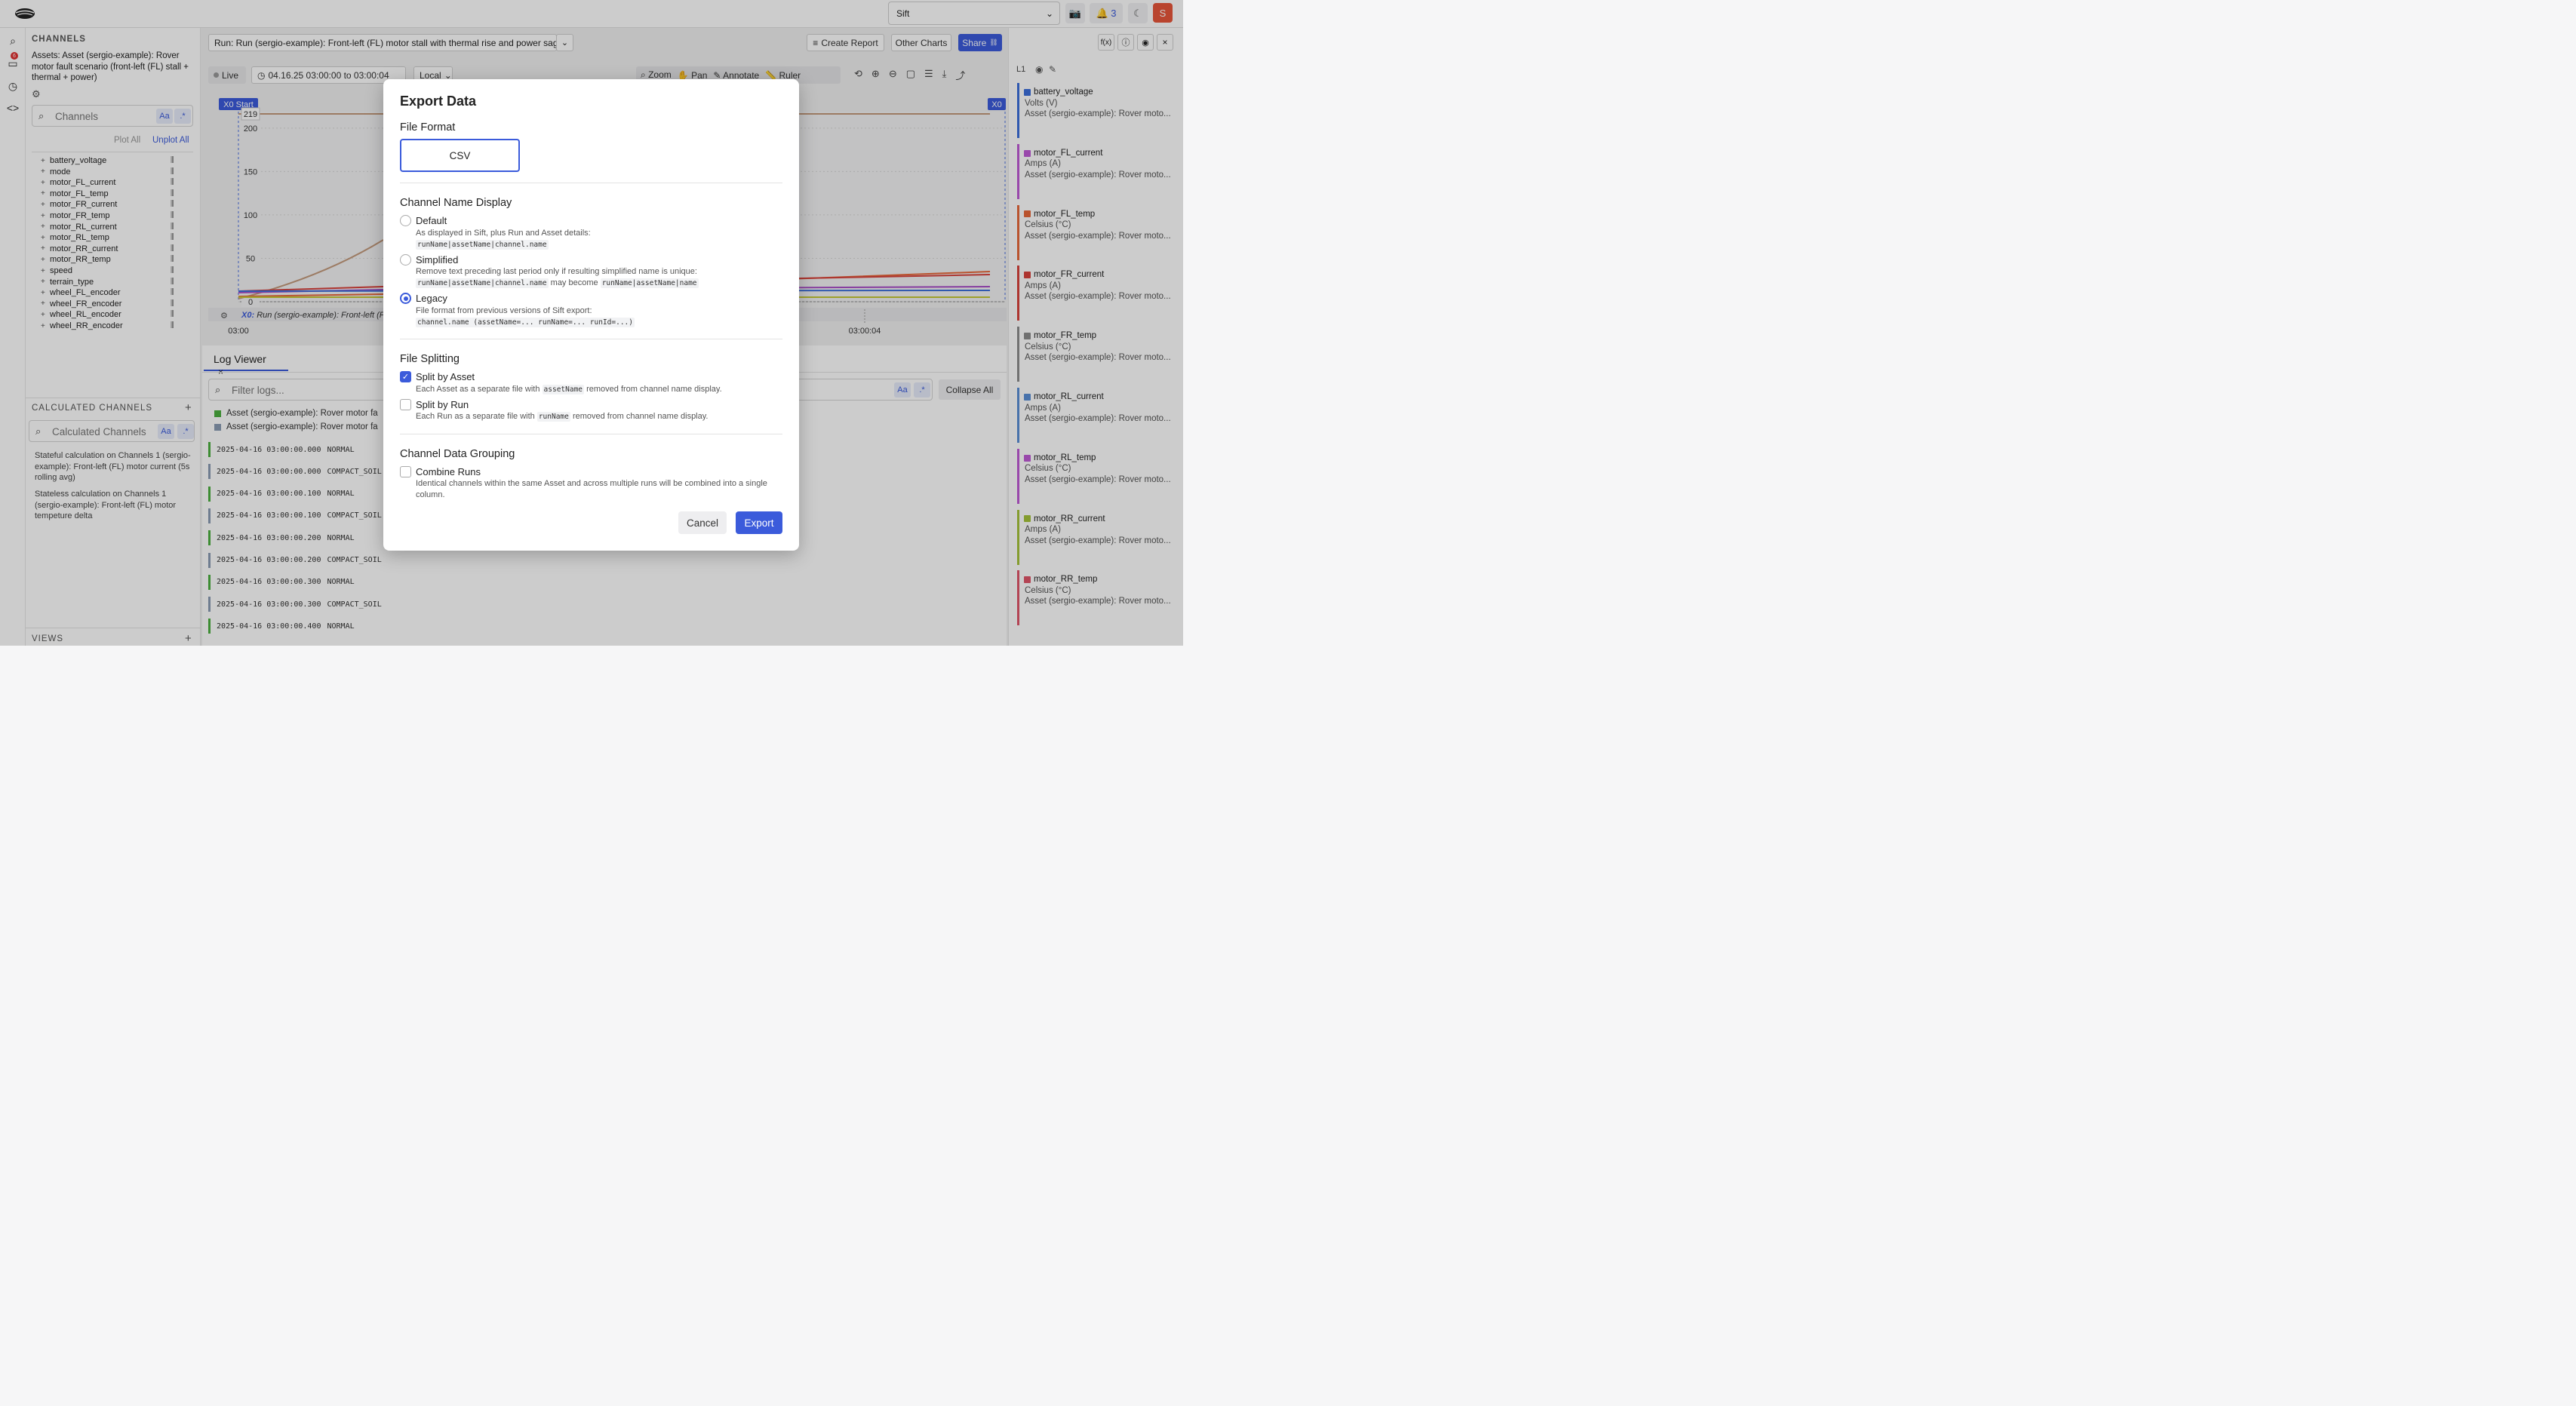 The height and width of the screenshot is (1406, 2576). What do you see at coordinates (478, 389) in the screenshot?
I see `split-asset-pre: Each Asset as a separate file with` at bounding box center [478, 389].